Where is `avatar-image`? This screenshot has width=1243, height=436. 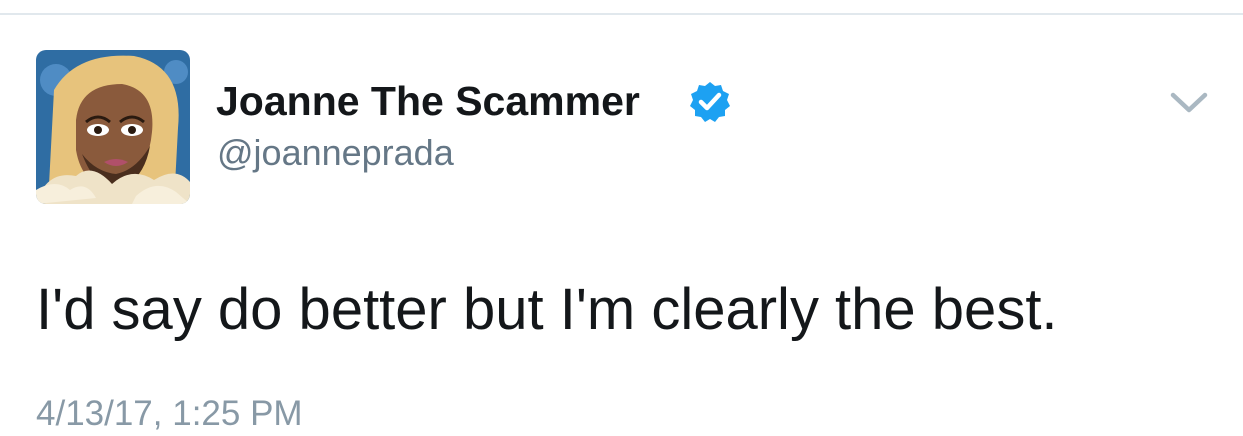 avatar-image is located at coordinates (113, 127).